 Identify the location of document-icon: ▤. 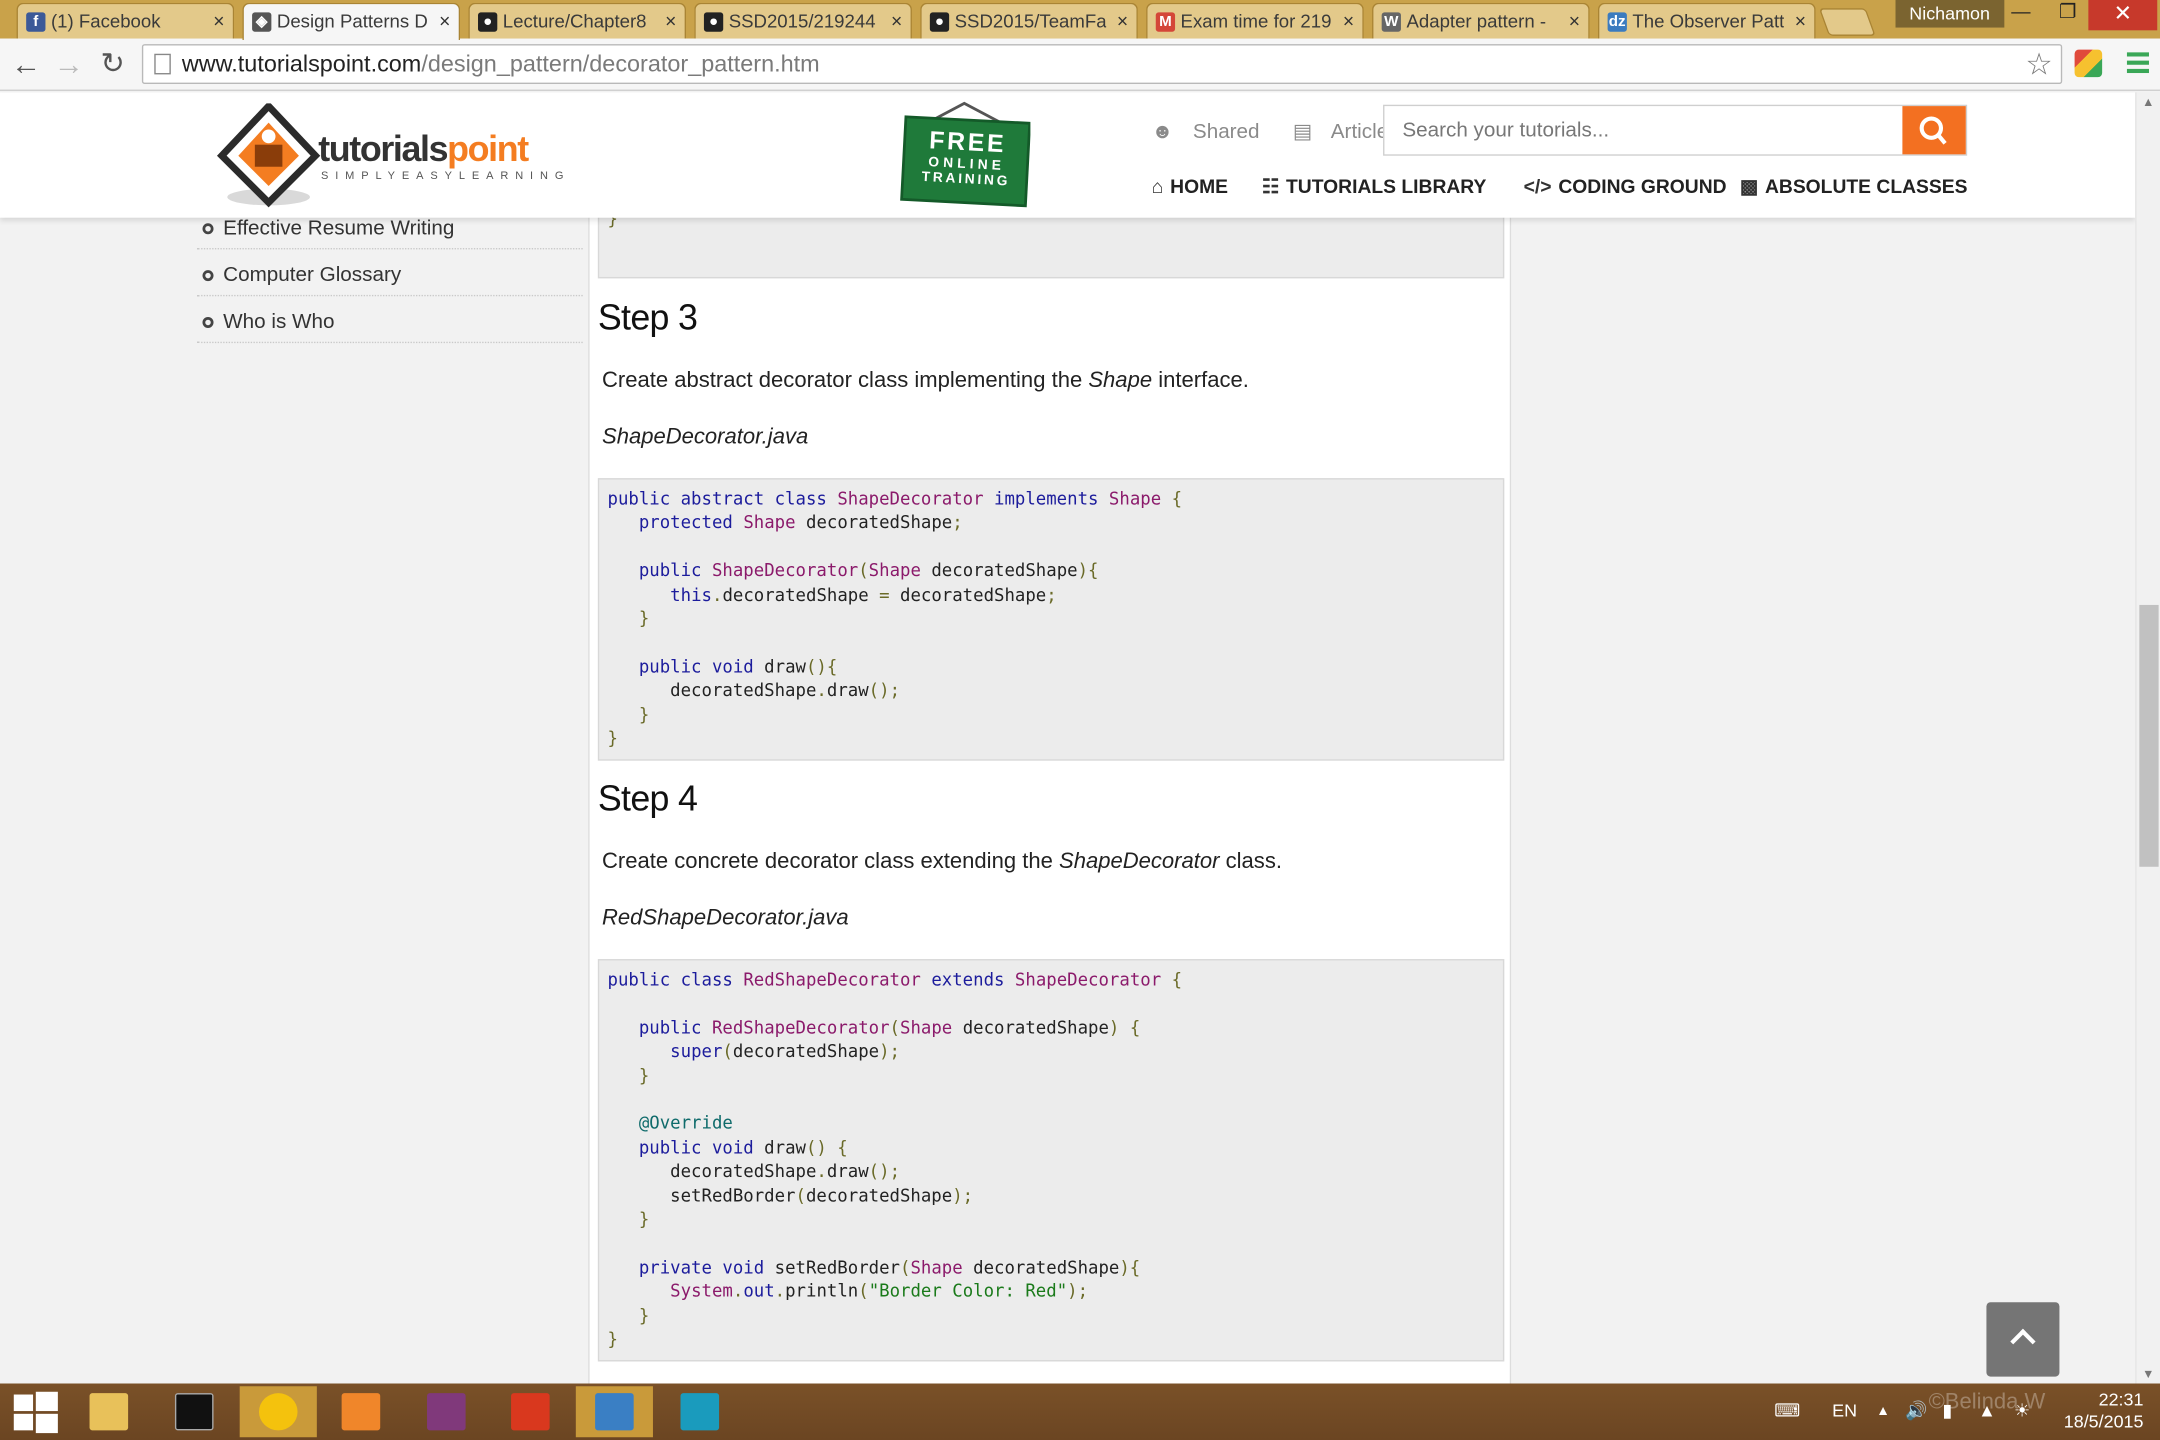
(1302, 131).